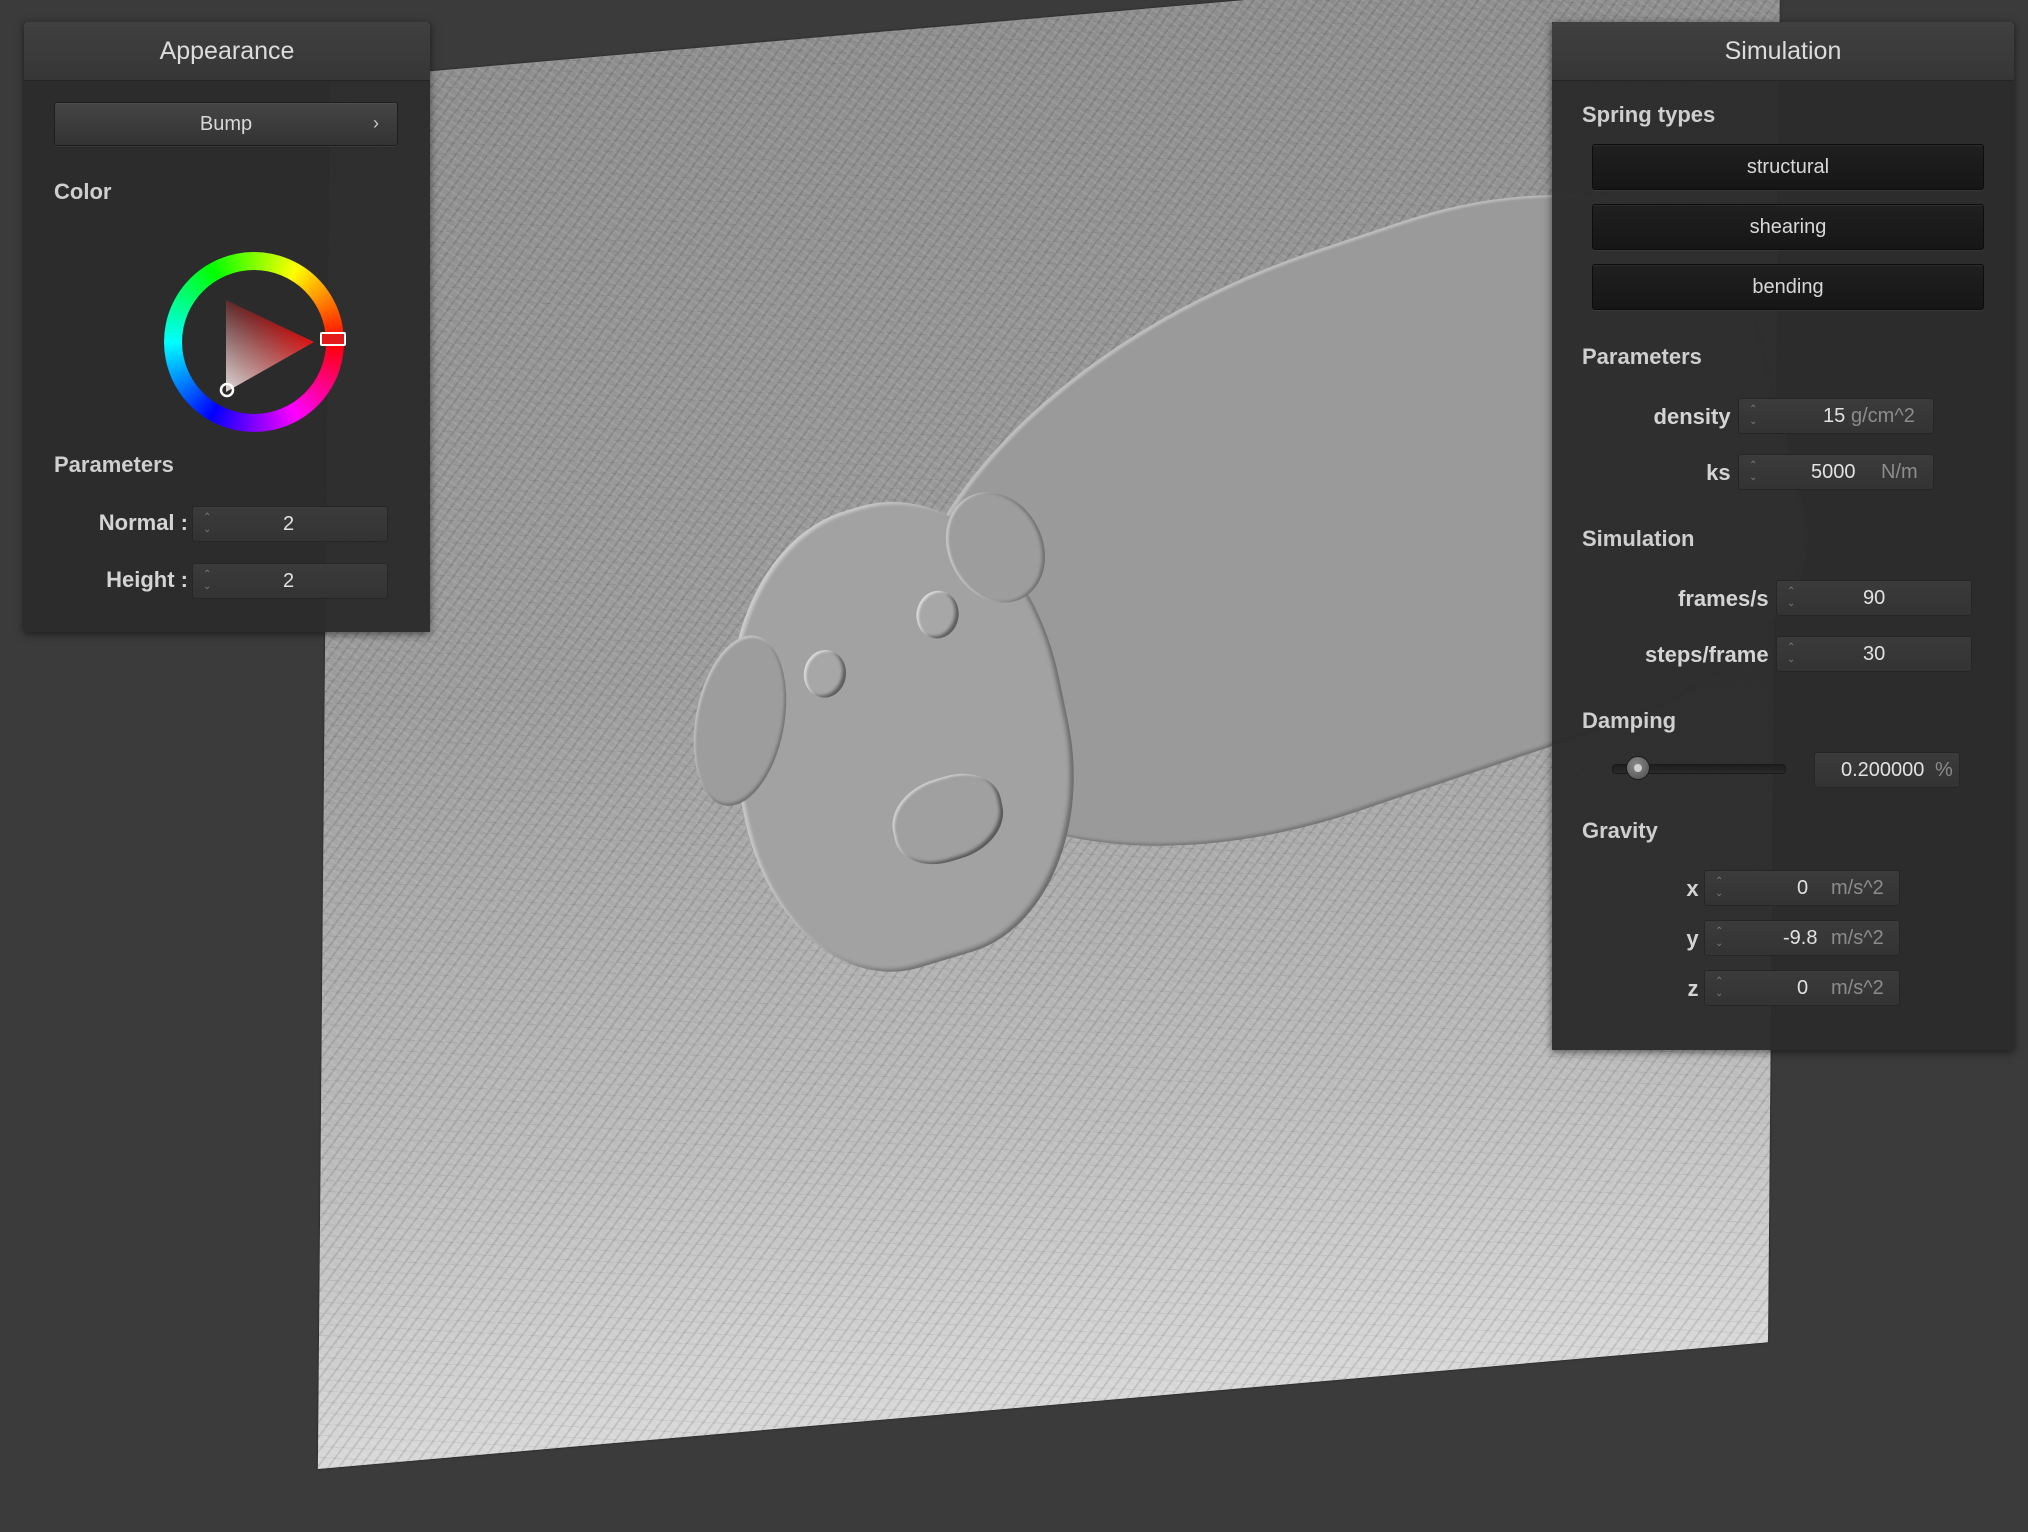 The width and height of the screenshot is (2028, 1532). What do you see at coordinates (1883, 416) in the screenshot?
I see `density-unit: g/cm^2` at bounding box center [1883, 416].